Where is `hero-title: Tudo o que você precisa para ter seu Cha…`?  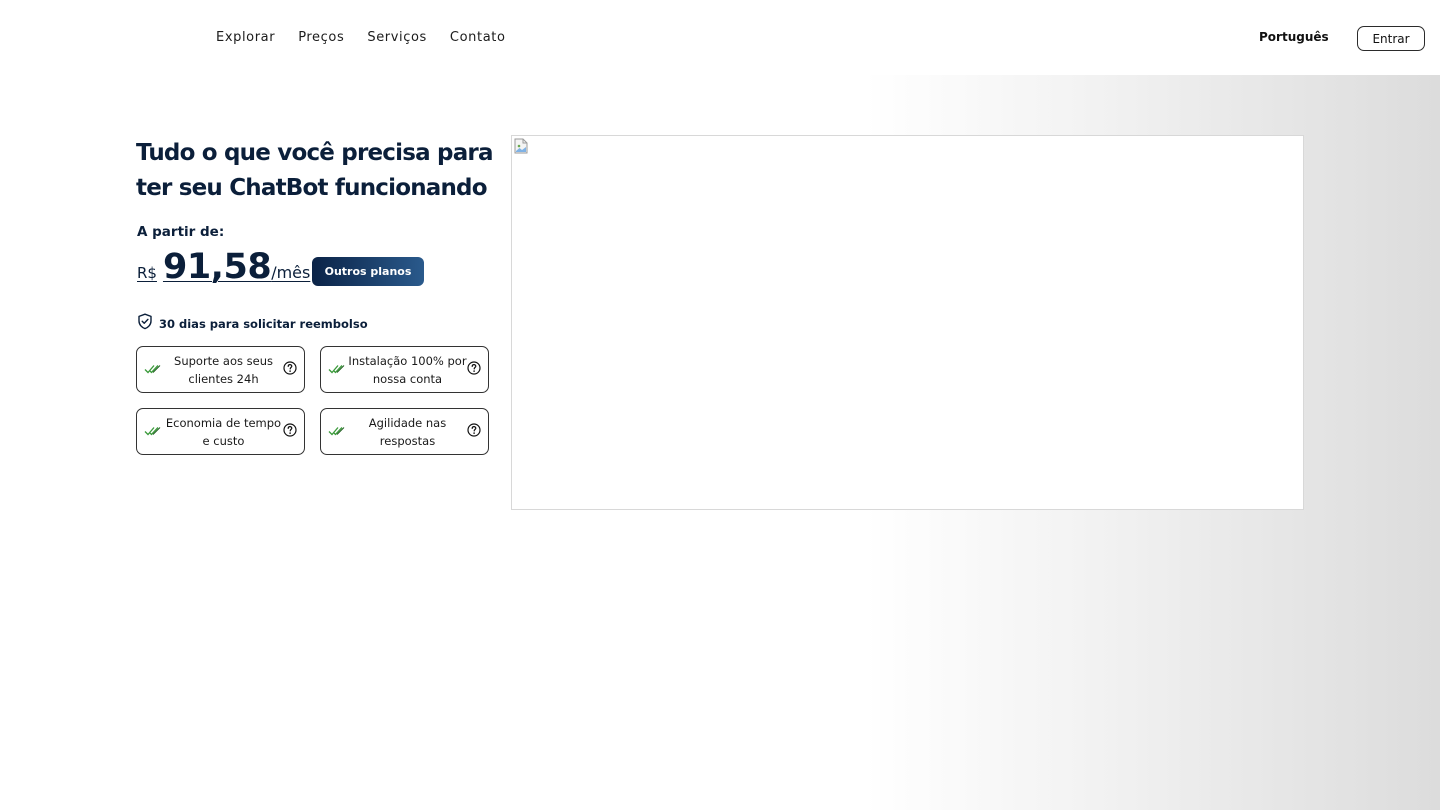
hero-title: Tudo o que você precisa para ter seu Cha… is located at coordinates (314, 170).